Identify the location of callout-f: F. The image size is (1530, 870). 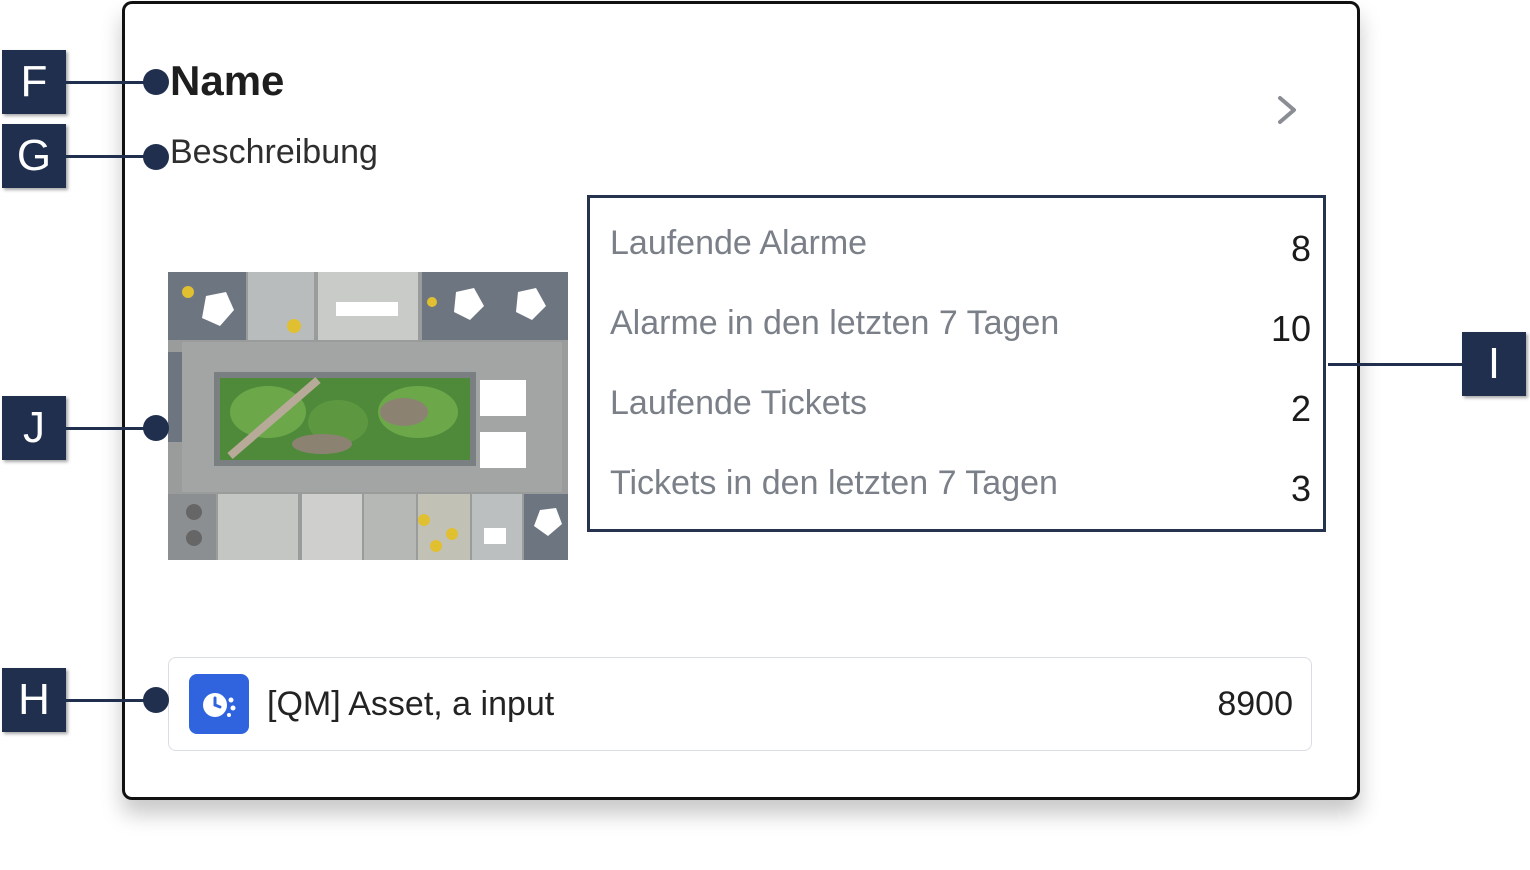
(34, 82).